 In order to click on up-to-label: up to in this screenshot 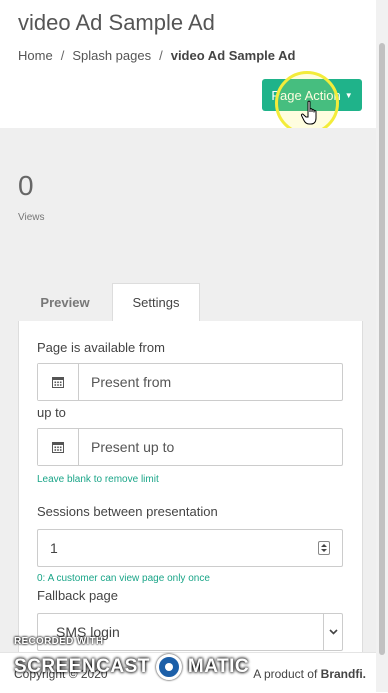, I will do `click(51, 412)`.